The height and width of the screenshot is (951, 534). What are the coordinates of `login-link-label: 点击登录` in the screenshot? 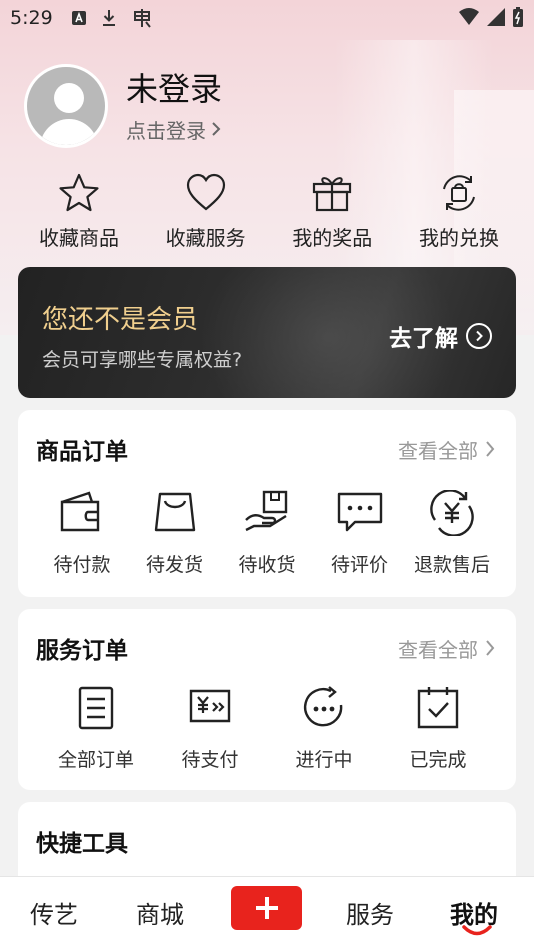 It's located at (166, 130).